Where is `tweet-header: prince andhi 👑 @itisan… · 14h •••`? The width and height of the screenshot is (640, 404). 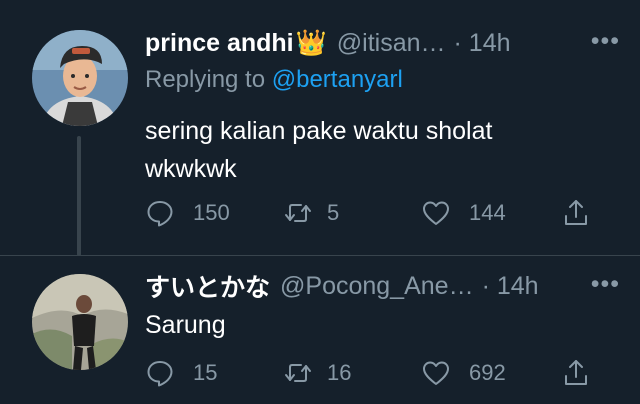 tweet-header: prince andhi 👑 @itisan… · 14h ••• is located at coordinates (382, 43).